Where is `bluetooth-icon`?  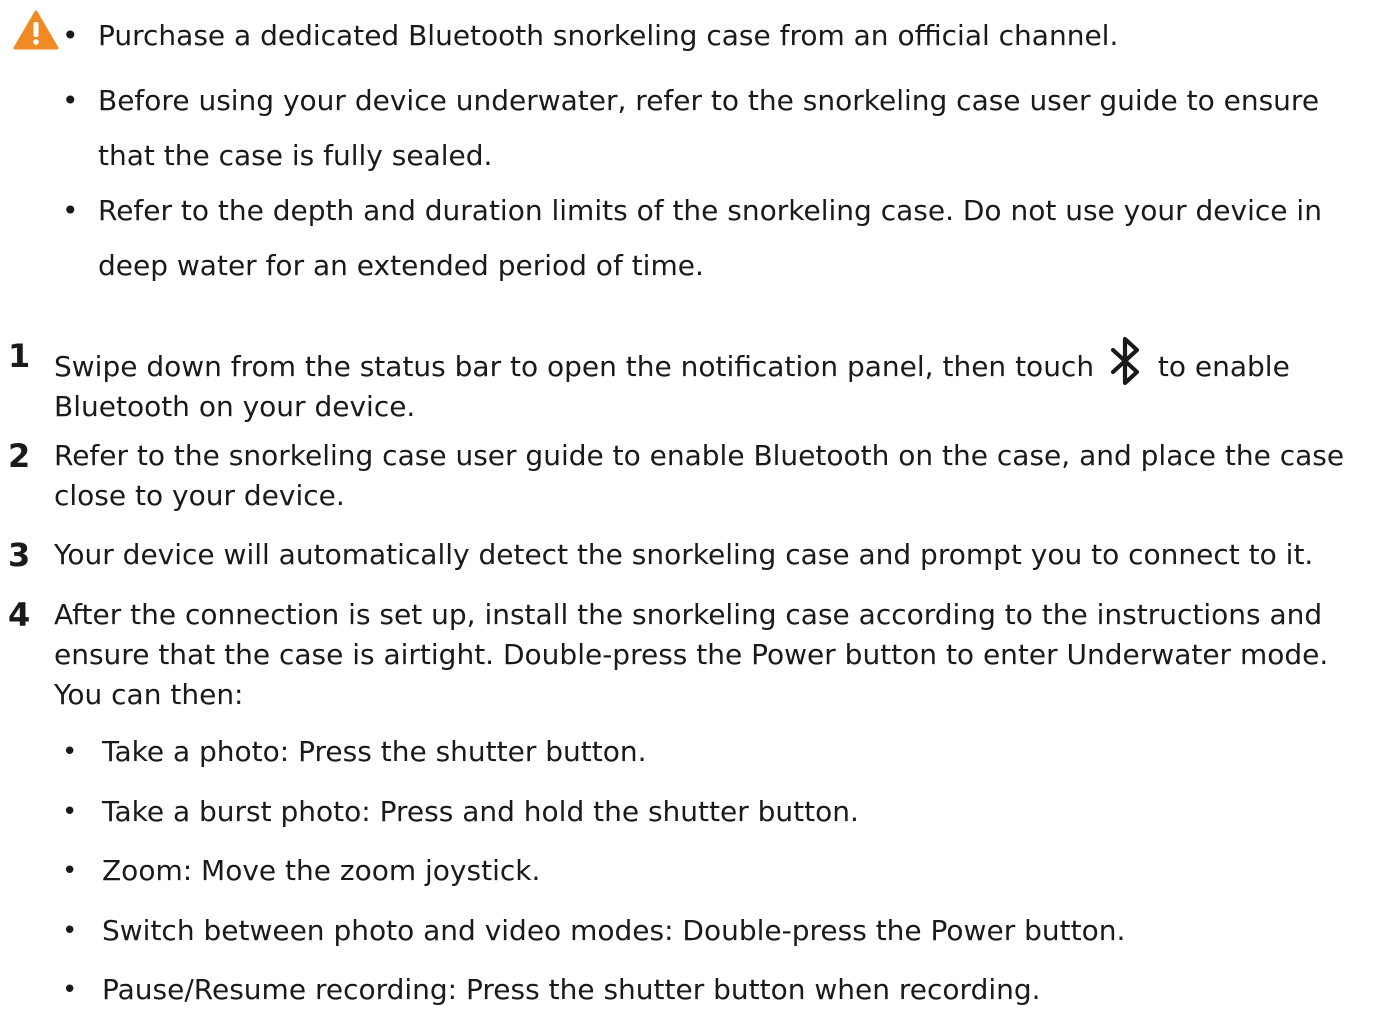 bluetooth-icon is located at coordinates (1125, 361).